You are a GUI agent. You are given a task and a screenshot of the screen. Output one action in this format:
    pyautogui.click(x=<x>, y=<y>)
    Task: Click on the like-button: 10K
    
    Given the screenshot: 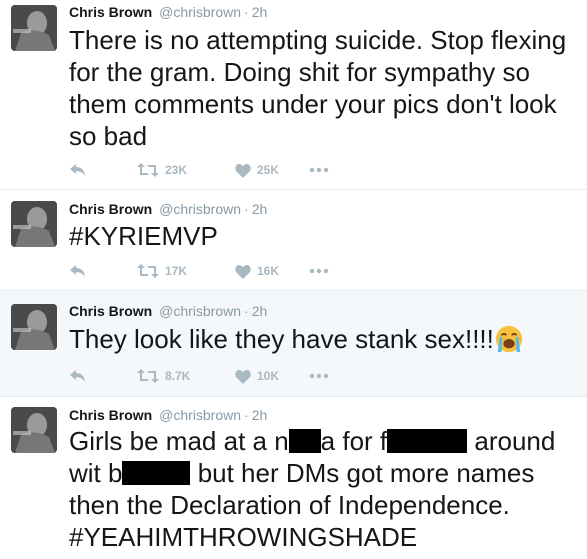 What is the action you would take?
    pyautogui.click(x=257, y=376)
    